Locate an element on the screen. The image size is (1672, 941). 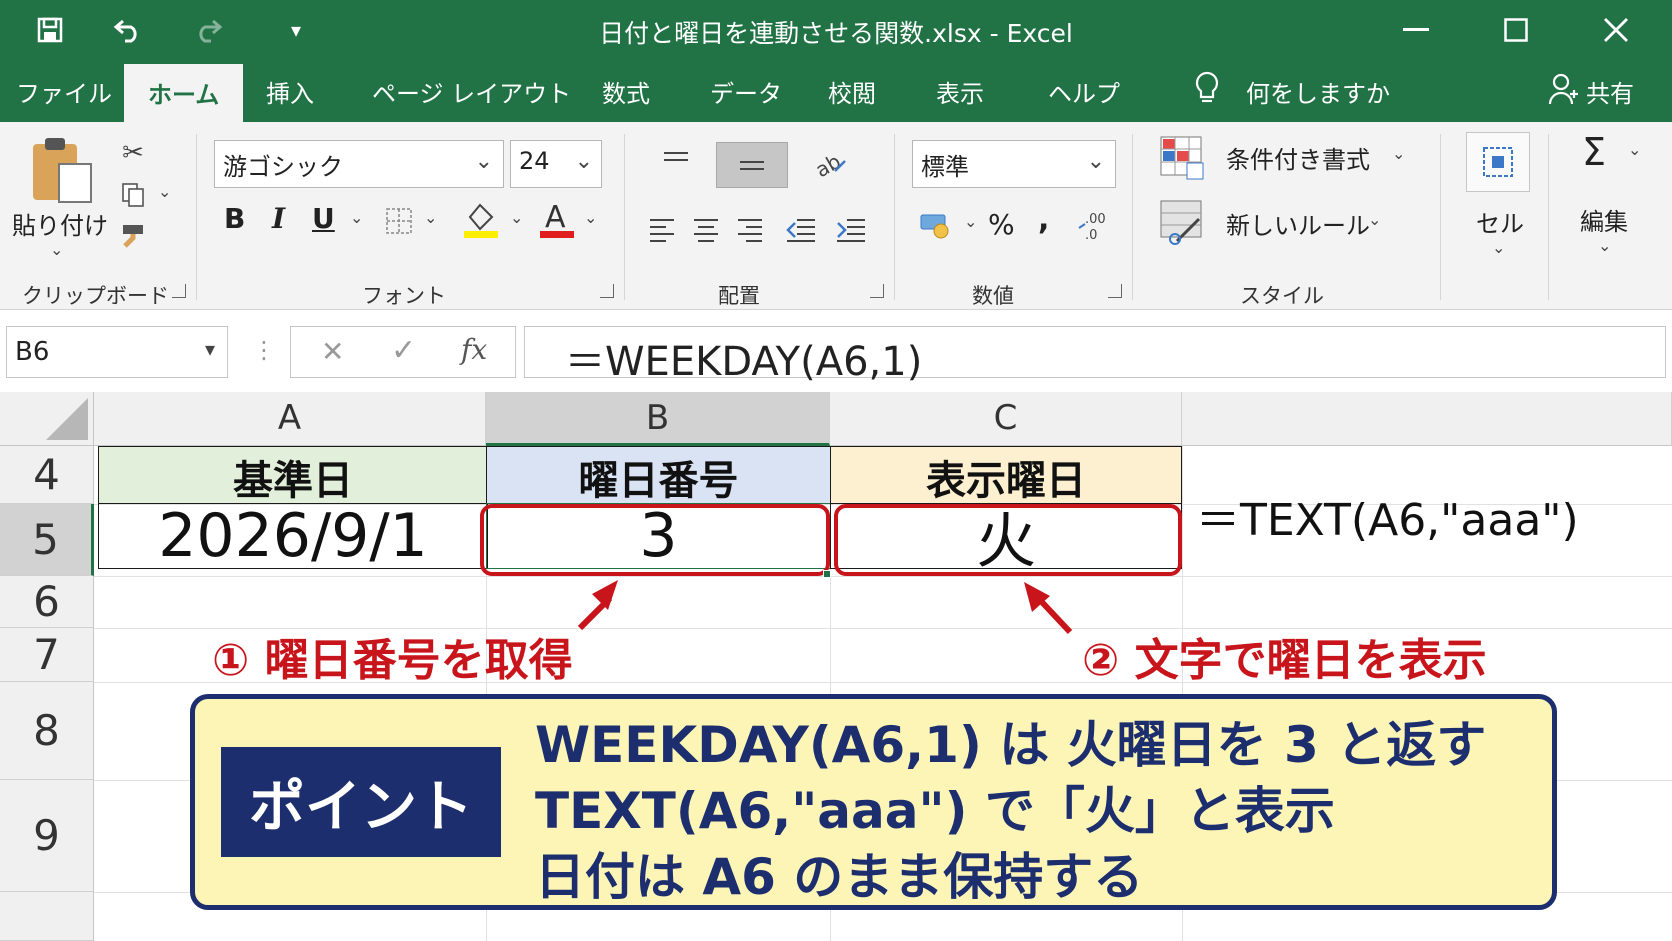
new-rule-dropdown-icon: ⌄ is located at coordinates (1374, 219).